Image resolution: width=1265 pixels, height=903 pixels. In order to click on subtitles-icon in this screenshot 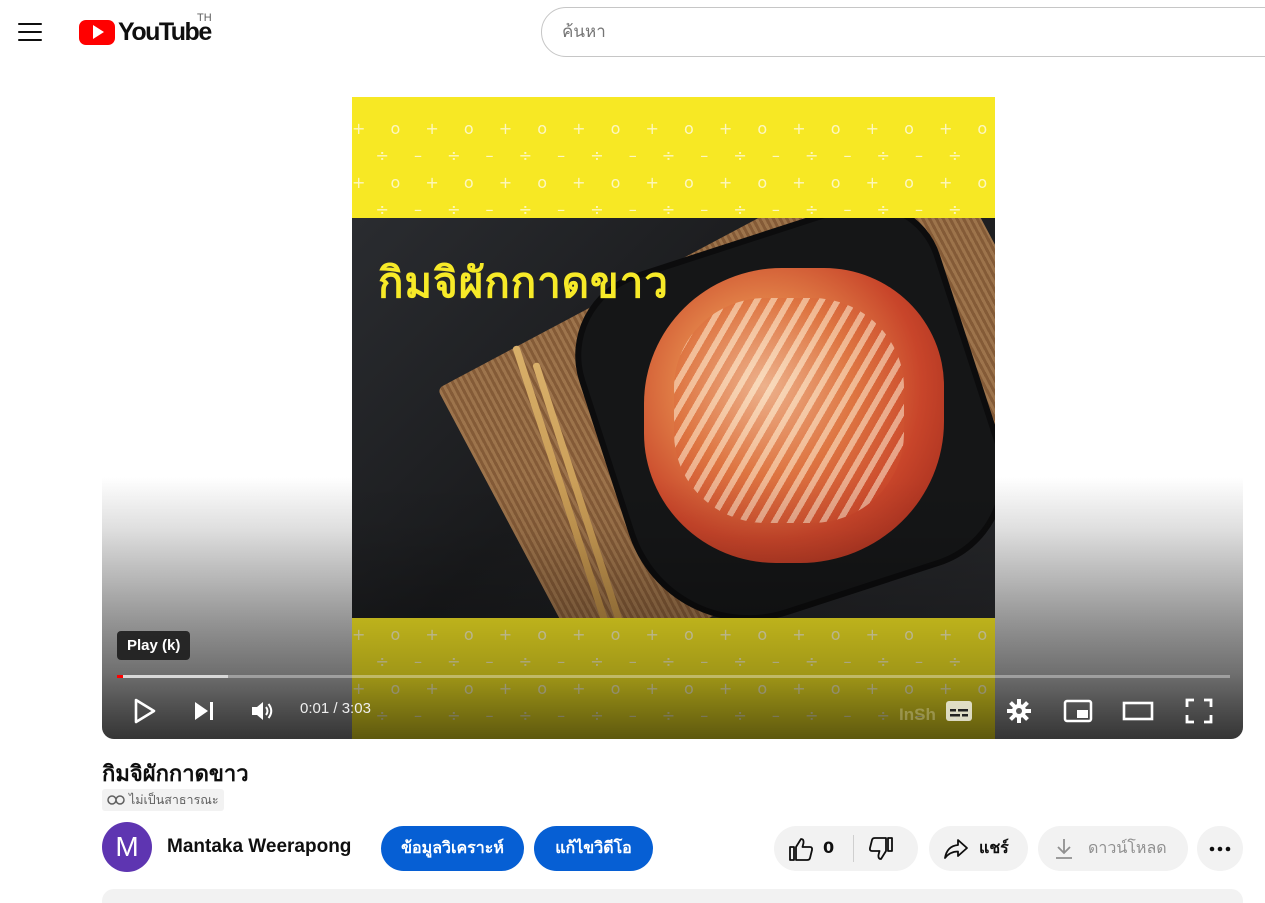, I will do `click(959, 711)`.